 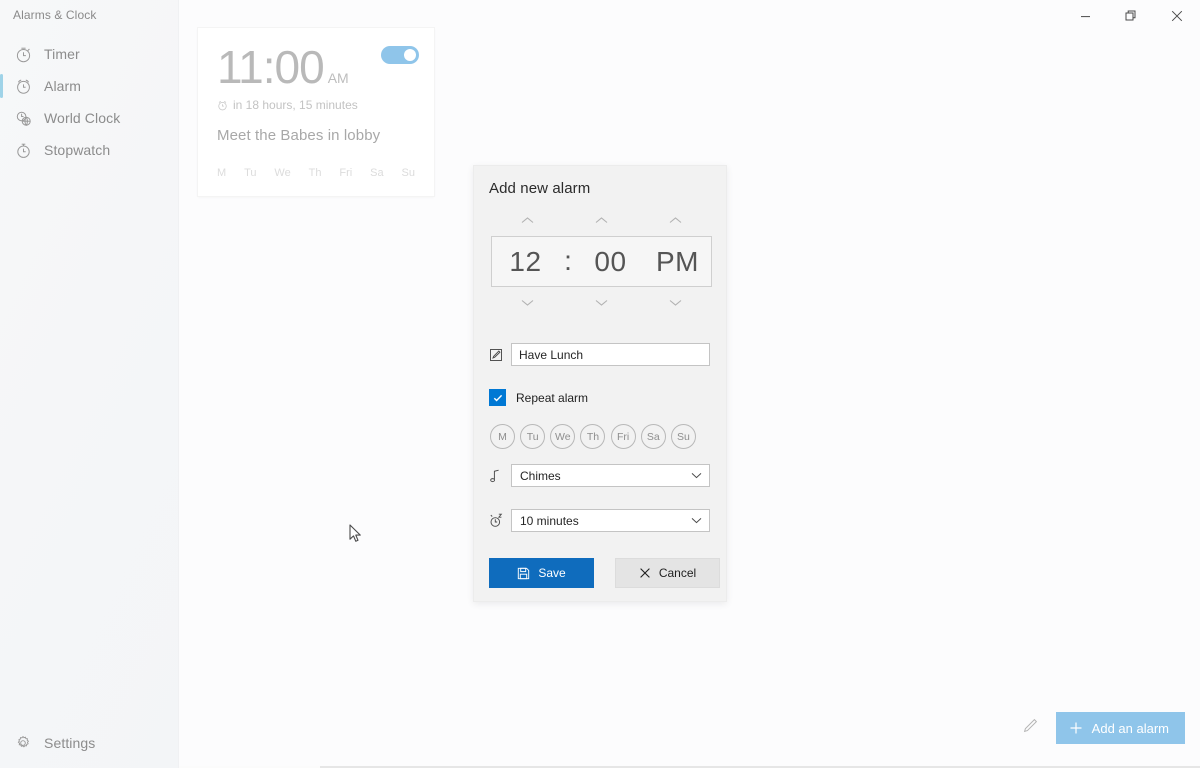 What do you see at coordinates (500, 355) in the screenshot?
I see `edit-pencil-icon` at bounding box center [500, 355].